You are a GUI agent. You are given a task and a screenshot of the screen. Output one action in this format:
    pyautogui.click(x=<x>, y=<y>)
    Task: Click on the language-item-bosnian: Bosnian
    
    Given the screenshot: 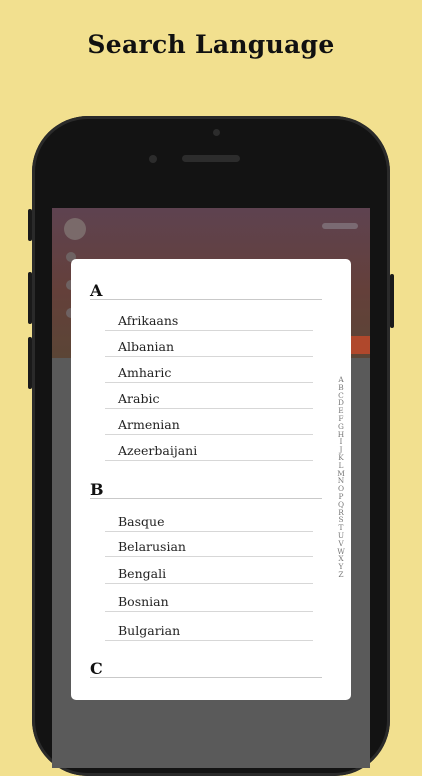 What is the action you would take?
    pyautogui.click(x=143, y=601)
    